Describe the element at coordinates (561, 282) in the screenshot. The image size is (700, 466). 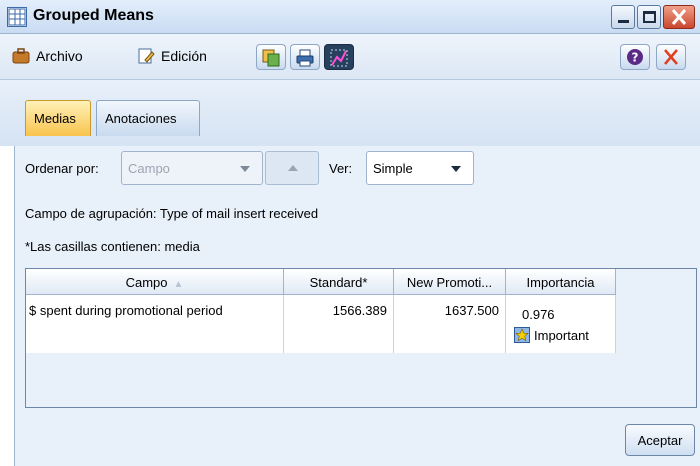
I see `column-header-importancia: Importancia` at that location.